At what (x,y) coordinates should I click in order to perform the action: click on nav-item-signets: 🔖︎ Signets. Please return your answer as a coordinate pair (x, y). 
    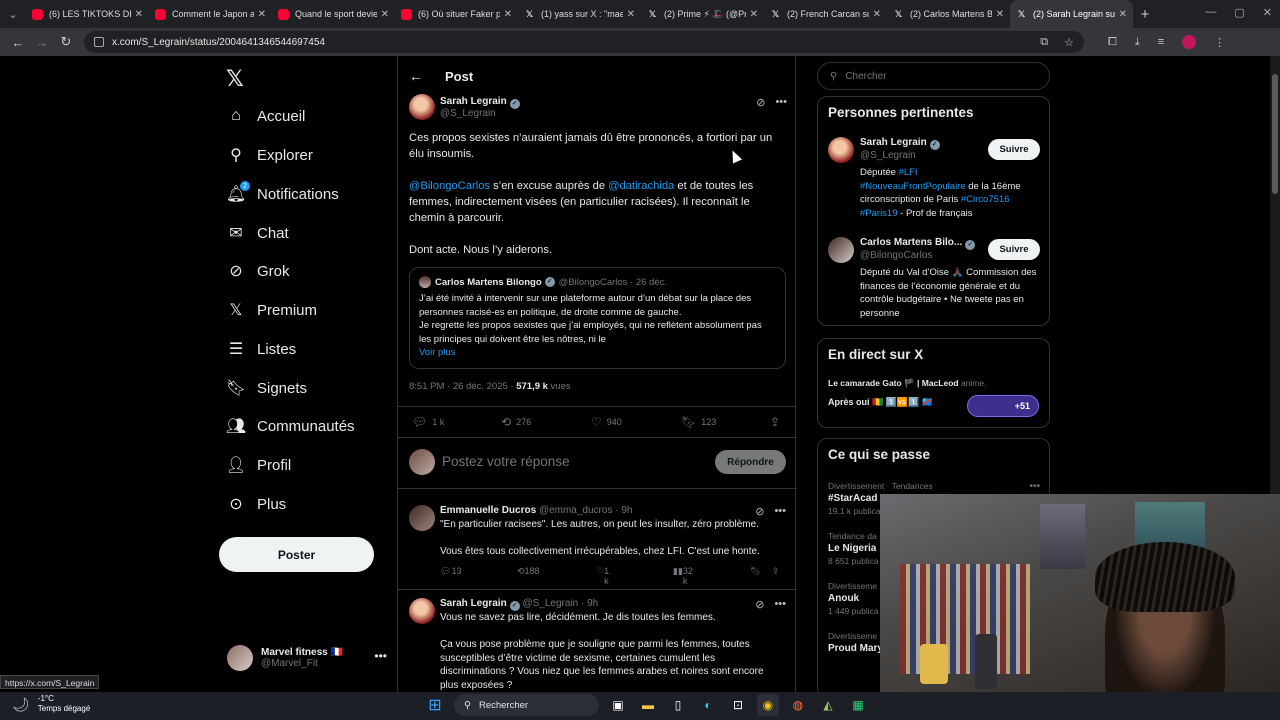
    Looking at the image, I should click on (266, 388).